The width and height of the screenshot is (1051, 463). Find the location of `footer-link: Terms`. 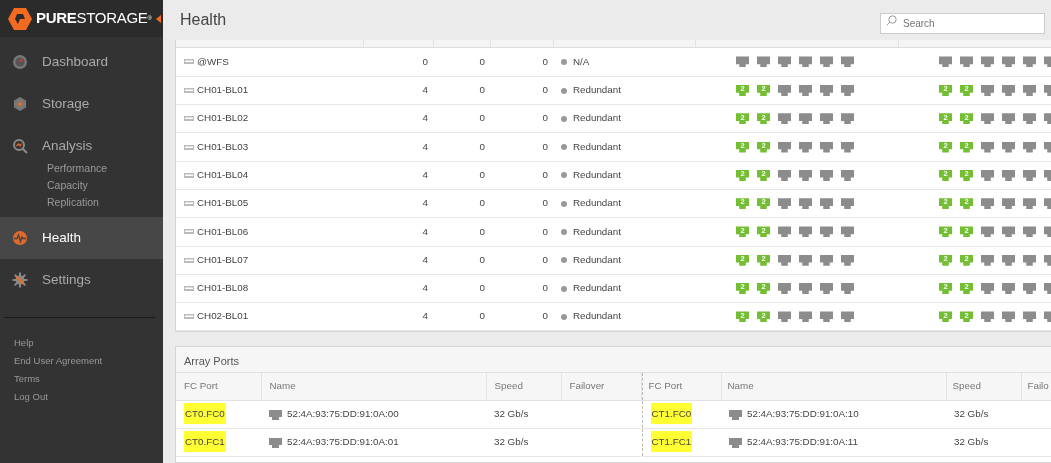

footer-link: Terms is located at coordinates (81, 379).